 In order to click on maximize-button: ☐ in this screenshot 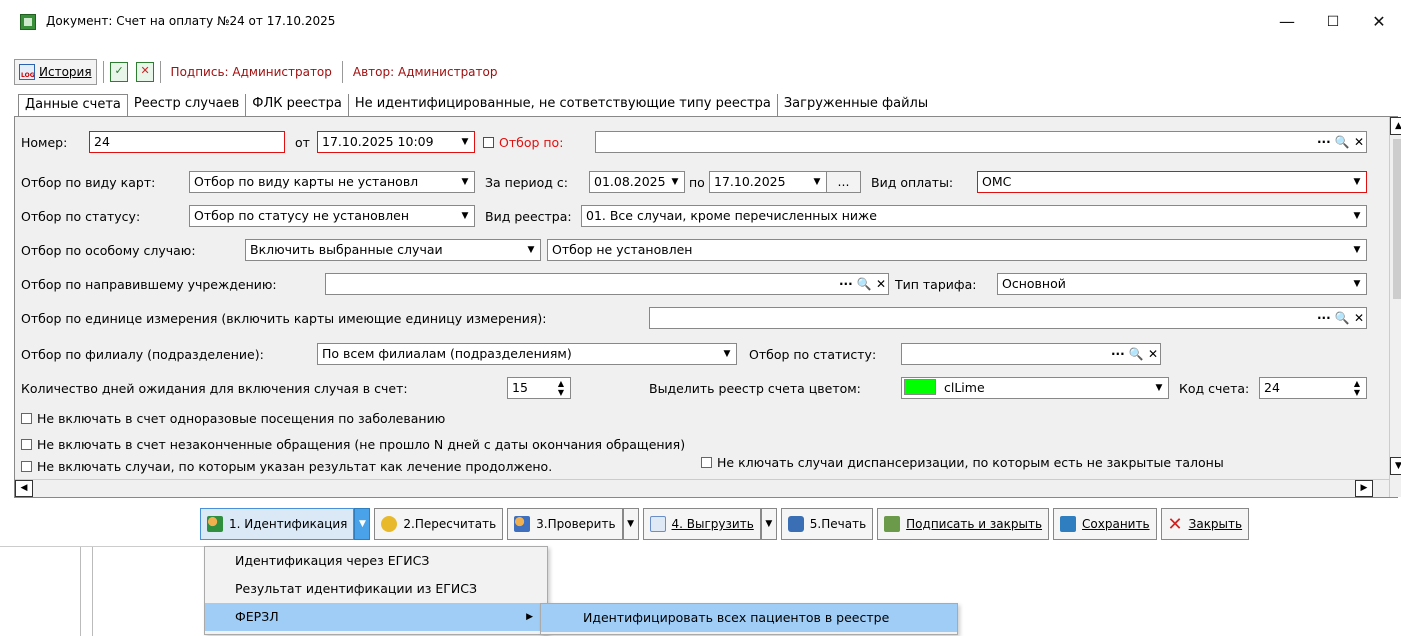, I will do `click(1333, 22)`.